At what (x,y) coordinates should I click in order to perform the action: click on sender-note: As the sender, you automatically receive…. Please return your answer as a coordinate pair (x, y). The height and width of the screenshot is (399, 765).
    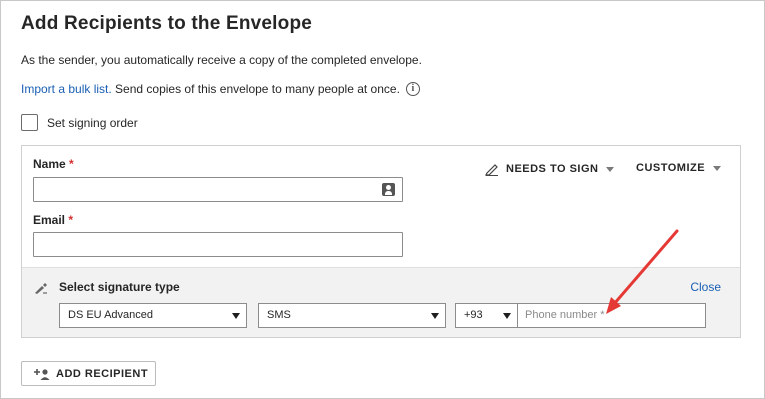
    Looking at the image, I should click on (221, 60).